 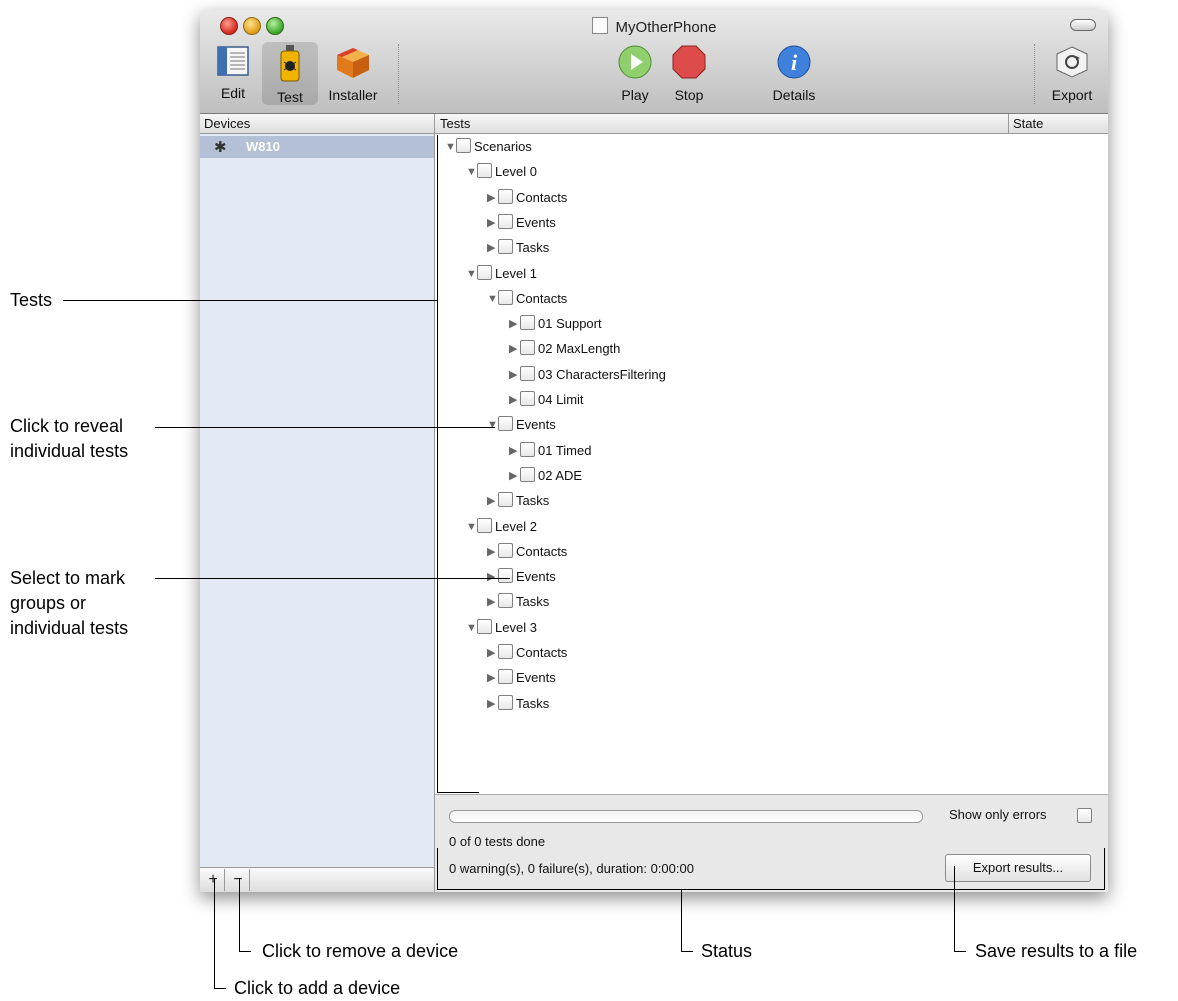 What do you see at coordinates (227, 123) in the screenshot?
I see `devices-column-header: Devices` at bounding box center [227, 123].